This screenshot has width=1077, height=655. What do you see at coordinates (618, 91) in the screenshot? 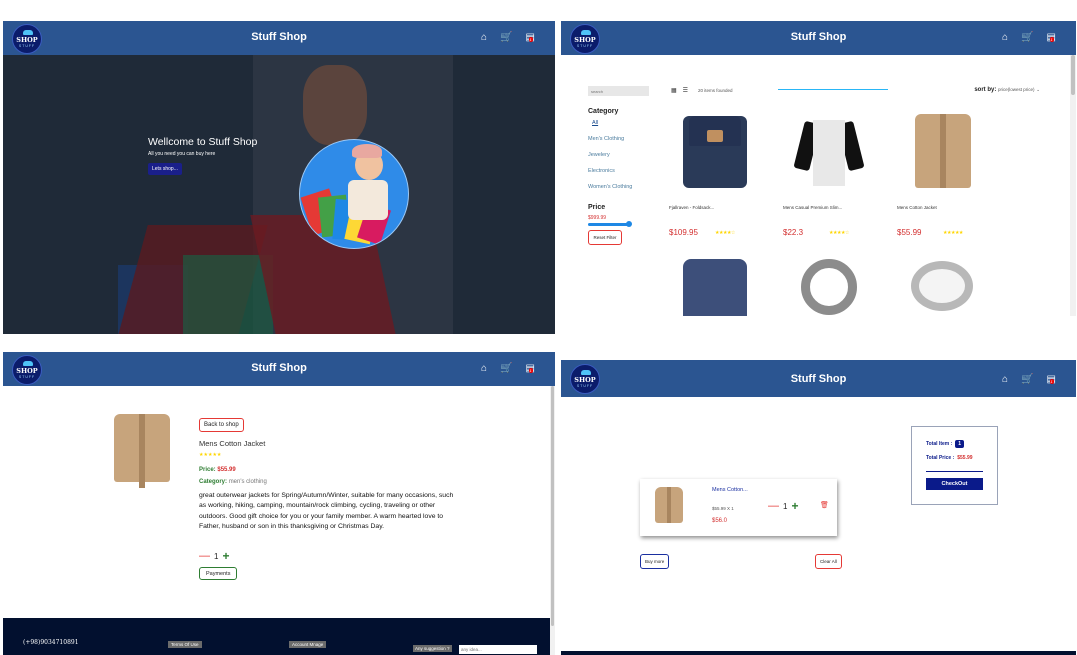
I see `search-input` at bounding box center [618, 91].